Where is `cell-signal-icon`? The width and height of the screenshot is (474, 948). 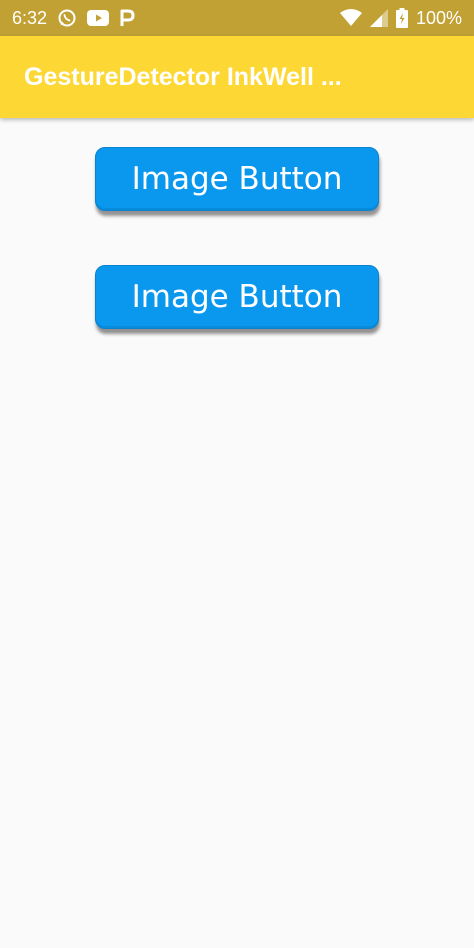 cell-signal-icon is located at coordinates (378, 18).